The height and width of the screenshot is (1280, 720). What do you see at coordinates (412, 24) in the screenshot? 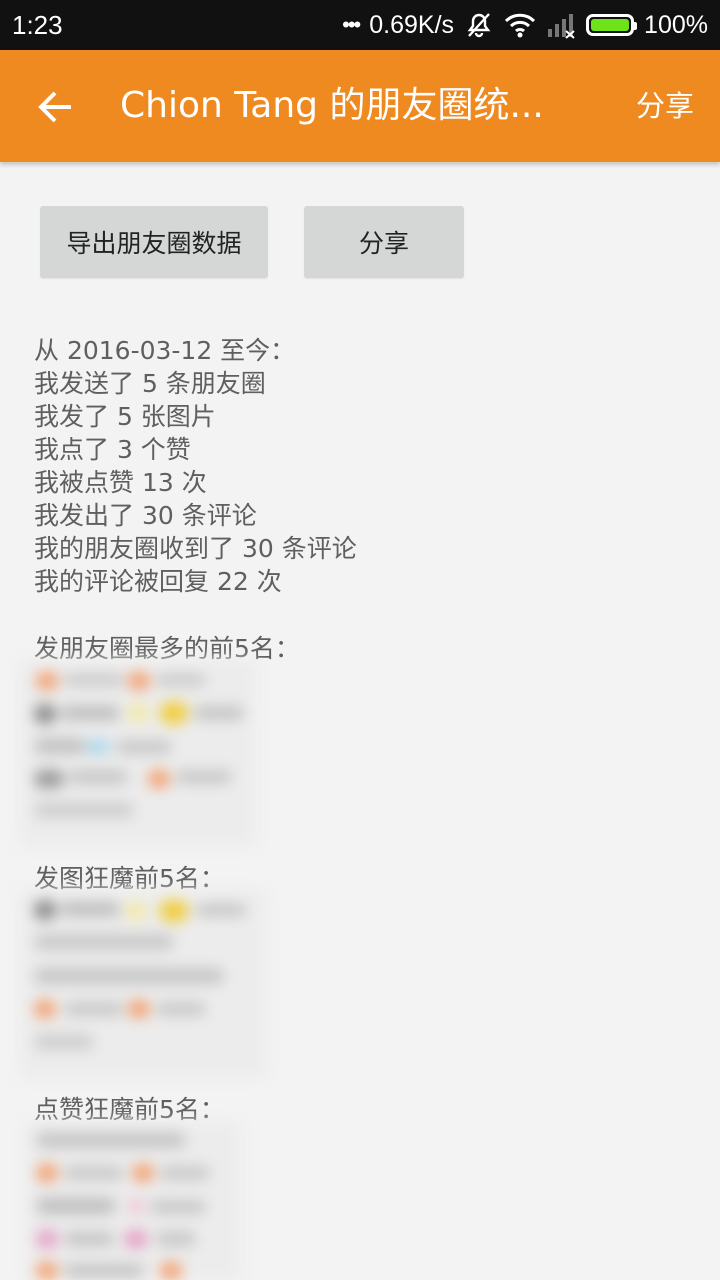
I see `network-speed: 0.69K/s` at bounding box center [412, 24].